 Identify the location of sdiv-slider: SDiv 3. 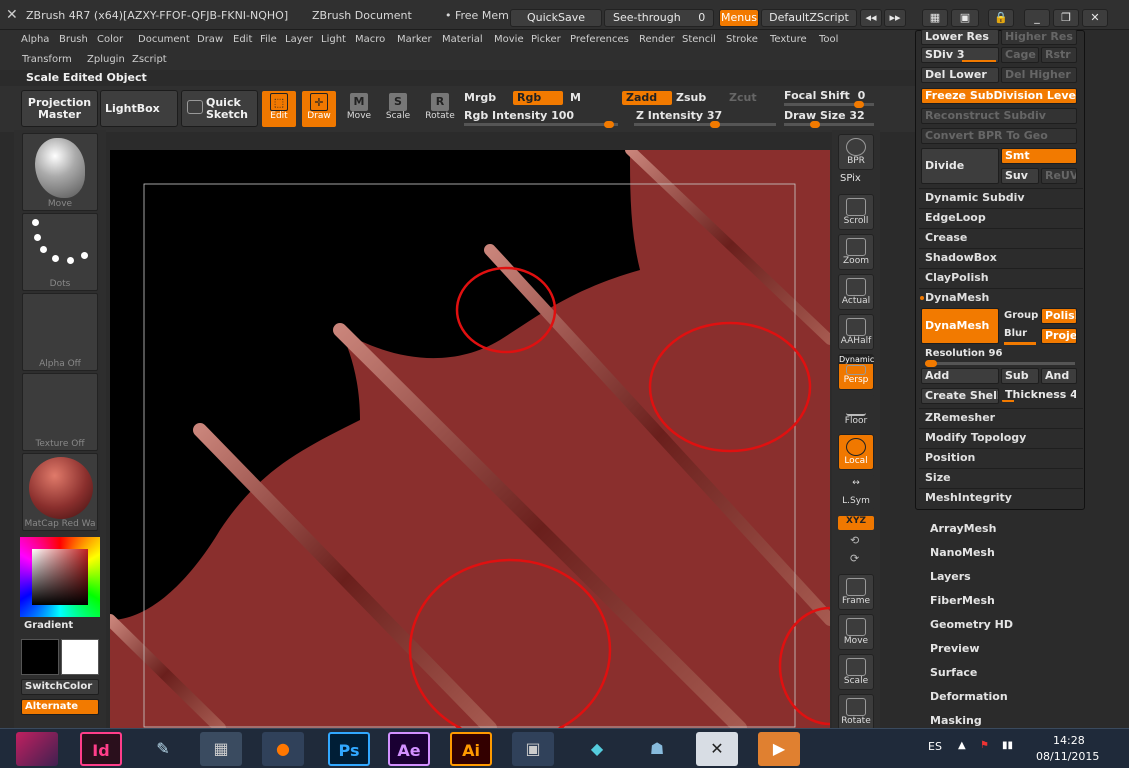
(960, 55).